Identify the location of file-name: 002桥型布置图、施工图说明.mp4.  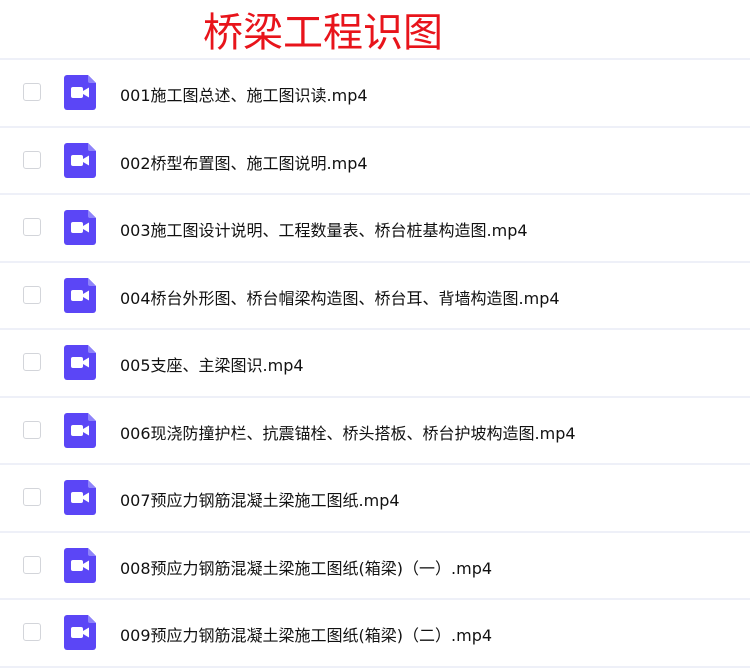
(244, 162).